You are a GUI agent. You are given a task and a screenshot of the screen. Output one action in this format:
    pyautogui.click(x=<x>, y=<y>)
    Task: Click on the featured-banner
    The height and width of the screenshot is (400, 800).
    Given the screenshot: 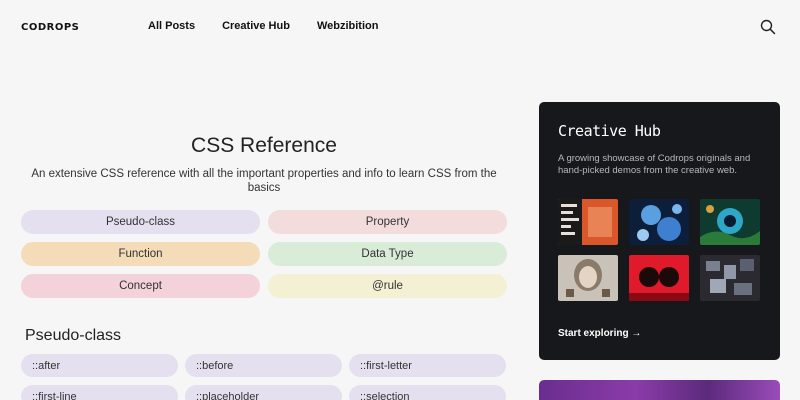 What is the action you would take?
    pyautogui.click(x=659, y=390)
    